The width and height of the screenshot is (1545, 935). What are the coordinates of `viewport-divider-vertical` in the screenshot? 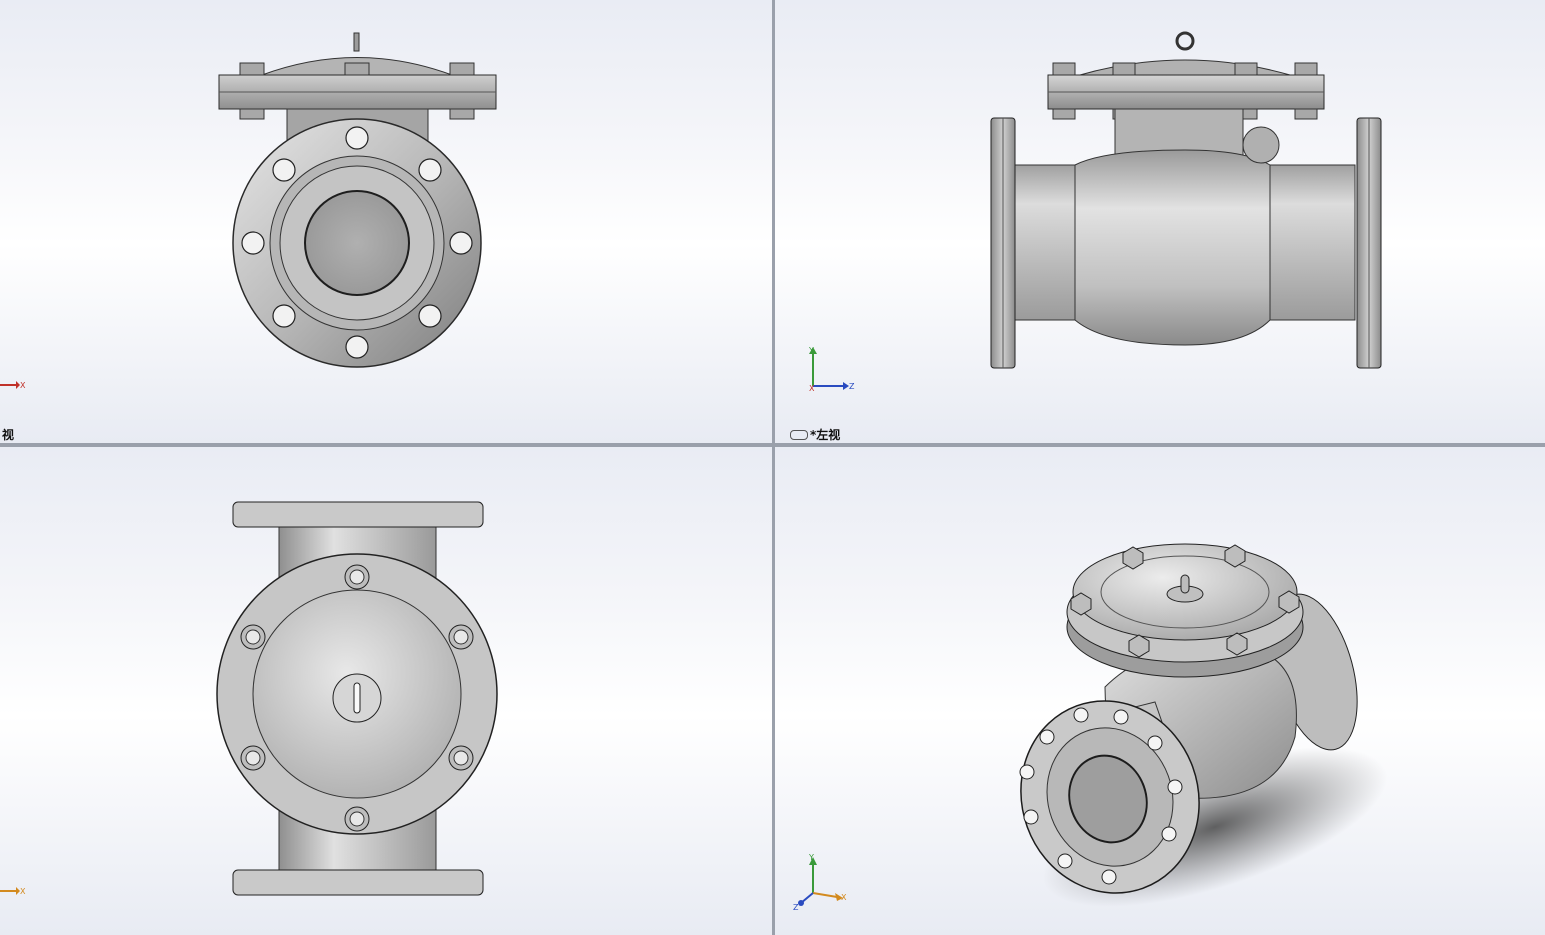 It's located at (773, 467).